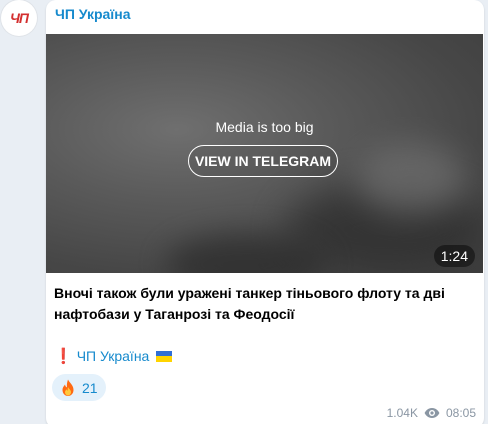  I want to click on channel-avatar: ЧП, so click(19, 18).